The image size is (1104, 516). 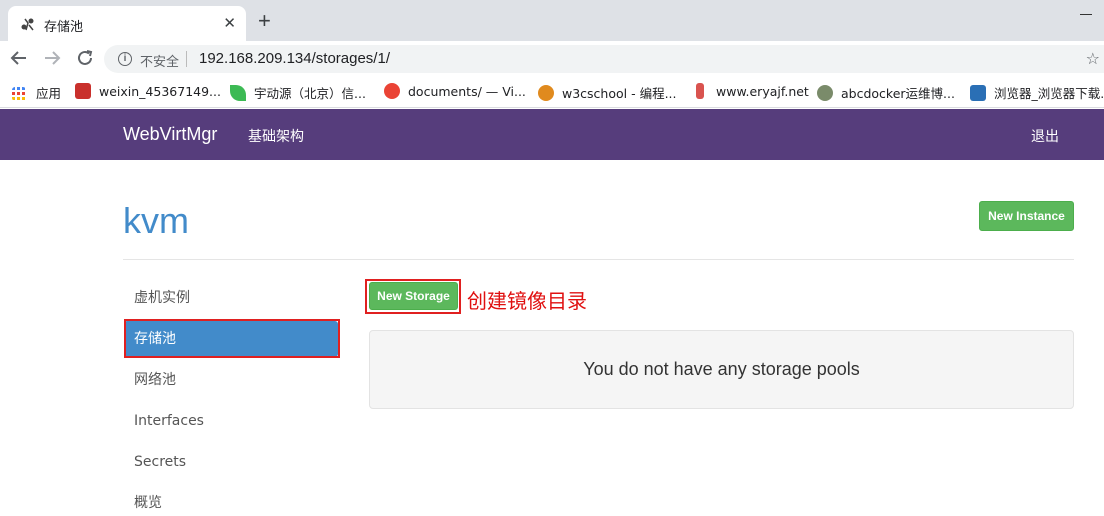 What do you see at coordinates (125, 59) in the screenshot?
I see `info-icon: i` at bounding box center [125, 59].